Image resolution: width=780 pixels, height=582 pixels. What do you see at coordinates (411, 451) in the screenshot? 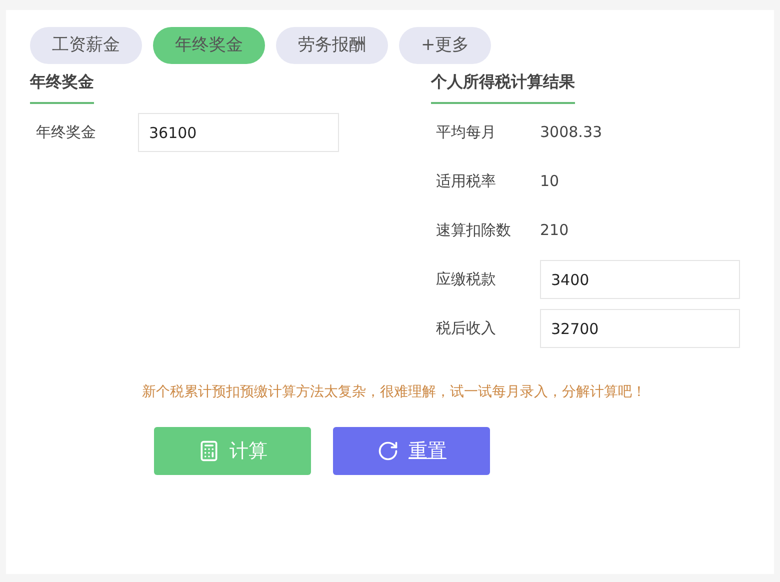
I see `reset-button: 重置` at bounding box center [411, 451].